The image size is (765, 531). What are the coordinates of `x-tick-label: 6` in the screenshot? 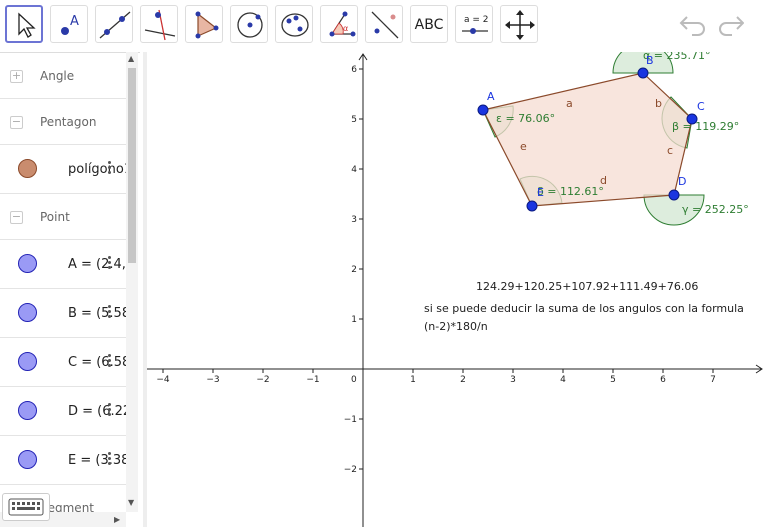 It's located at (663, 380).